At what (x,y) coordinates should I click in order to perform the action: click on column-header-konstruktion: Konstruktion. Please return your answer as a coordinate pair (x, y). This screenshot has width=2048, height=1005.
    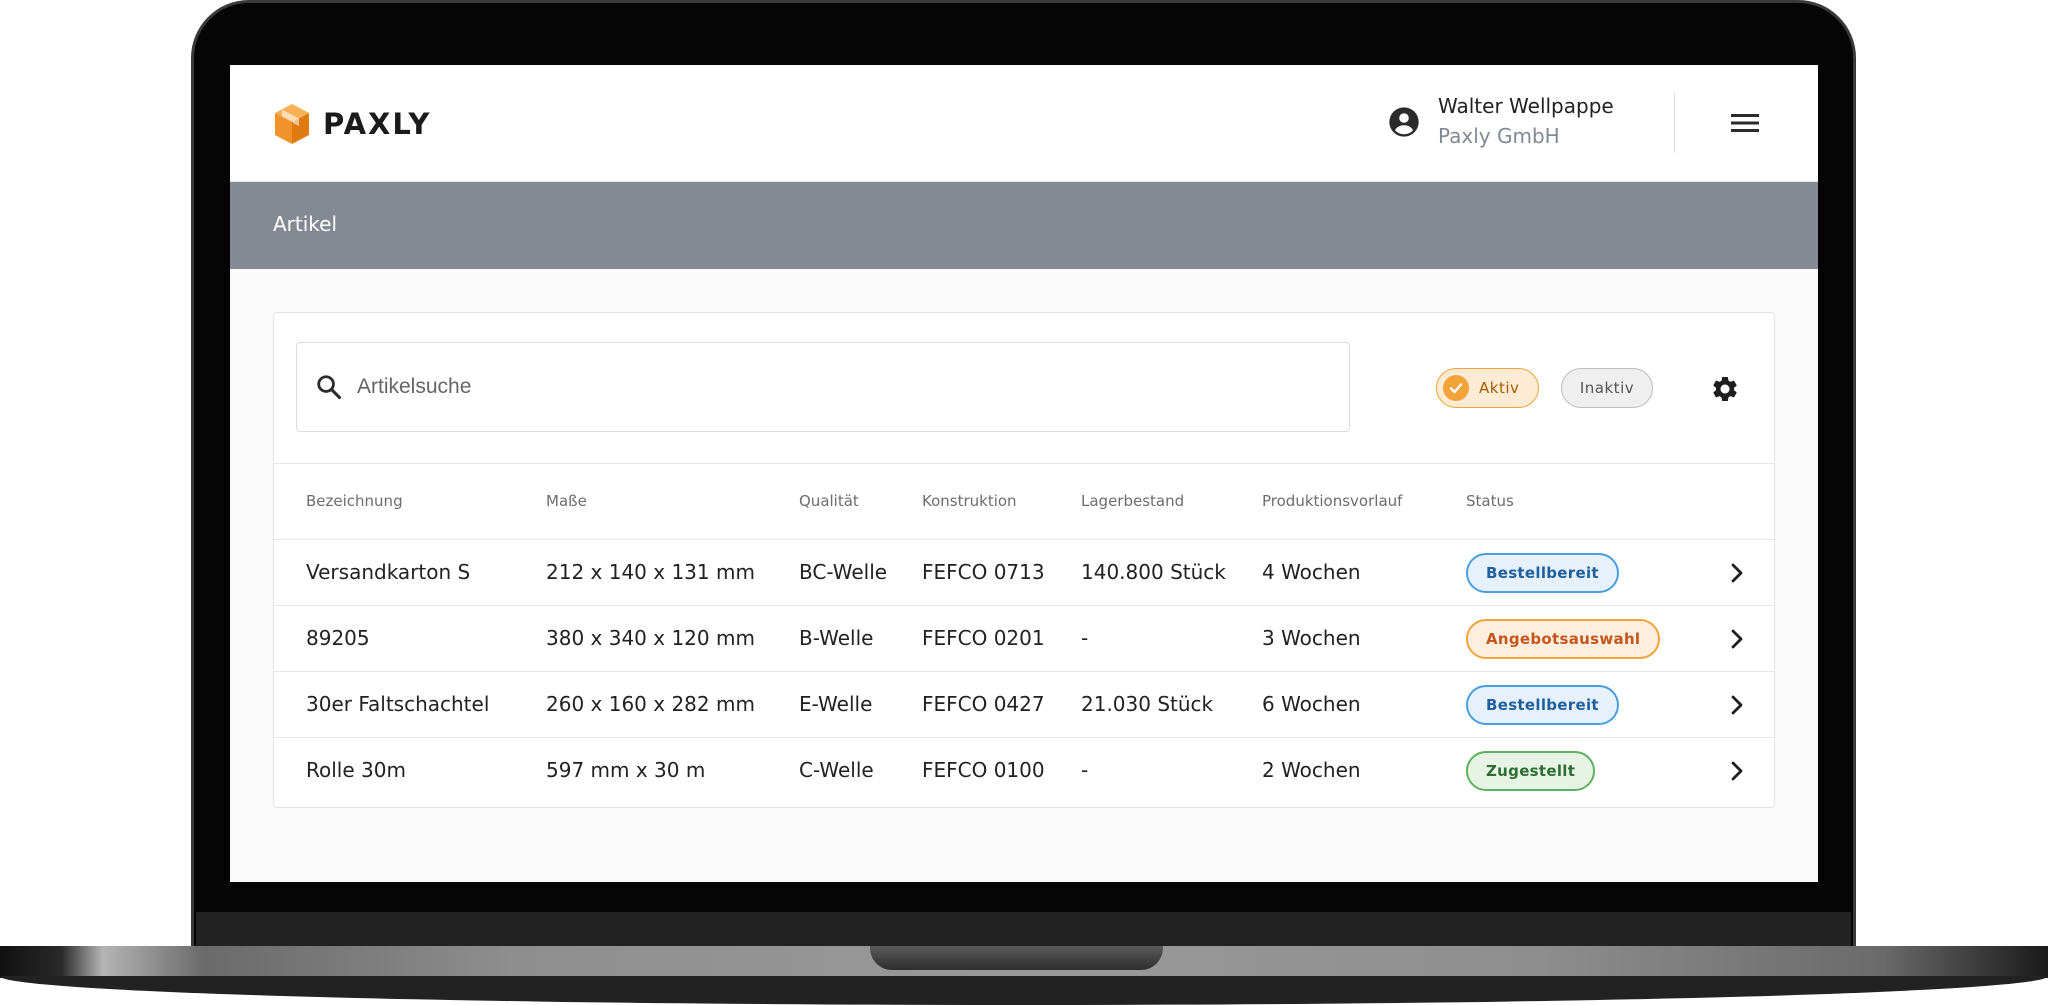
    Looking at the image, I should click on (969, 501).